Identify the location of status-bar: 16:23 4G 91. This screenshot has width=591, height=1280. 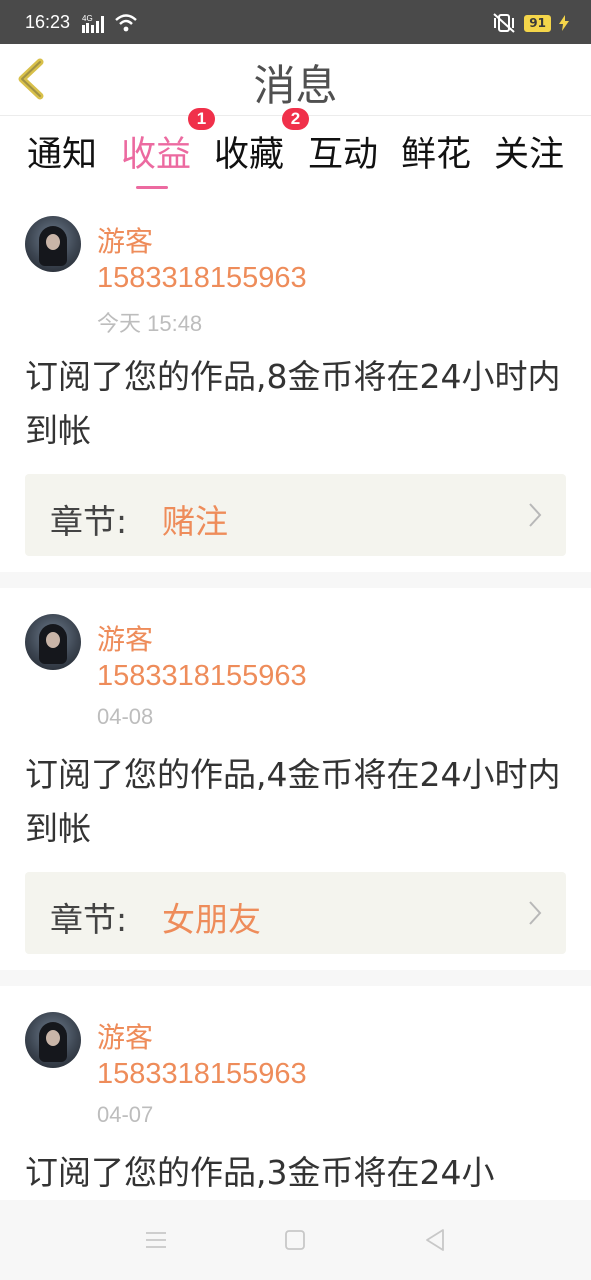
(295, 22).